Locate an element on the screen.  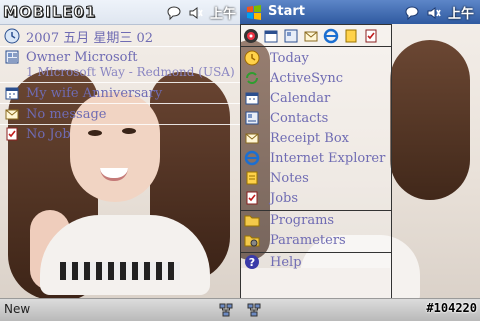
today-menu-bar: New is located at coordinates (120, 309).